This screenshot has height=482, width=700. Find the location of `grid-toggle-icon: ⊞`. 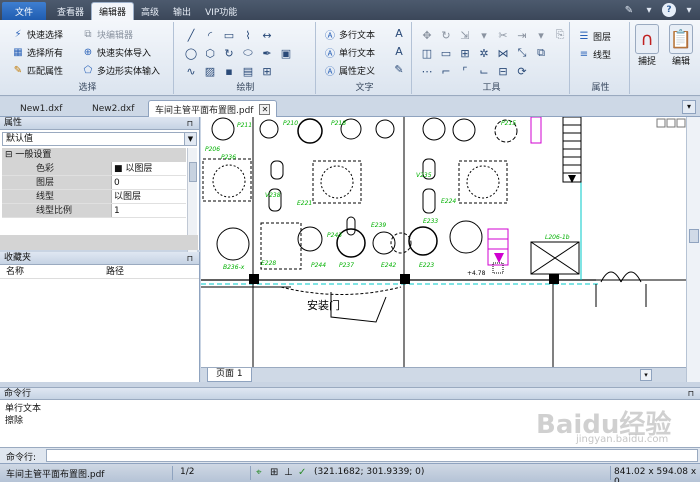

grid-toggle-icon: ⊞ is located at coordinates (274, 472).